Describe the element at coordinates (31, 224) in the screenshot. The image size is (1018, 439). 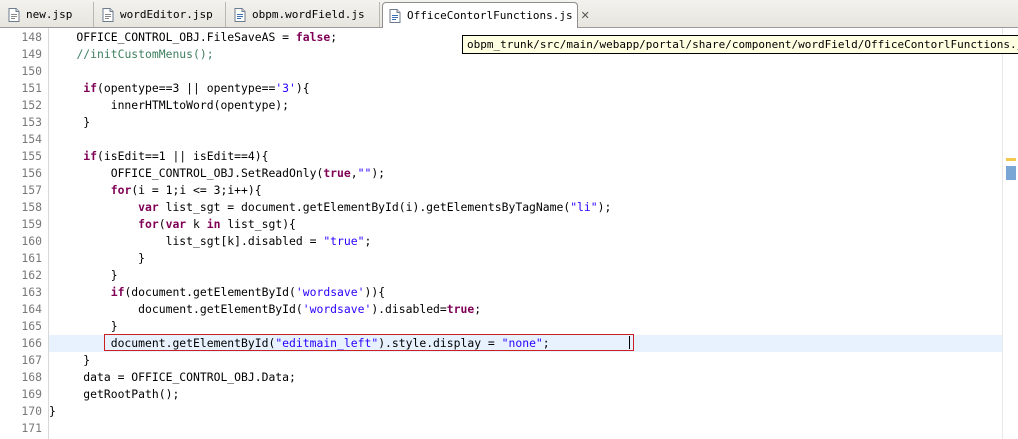
I see `line-number: 159` at that location.